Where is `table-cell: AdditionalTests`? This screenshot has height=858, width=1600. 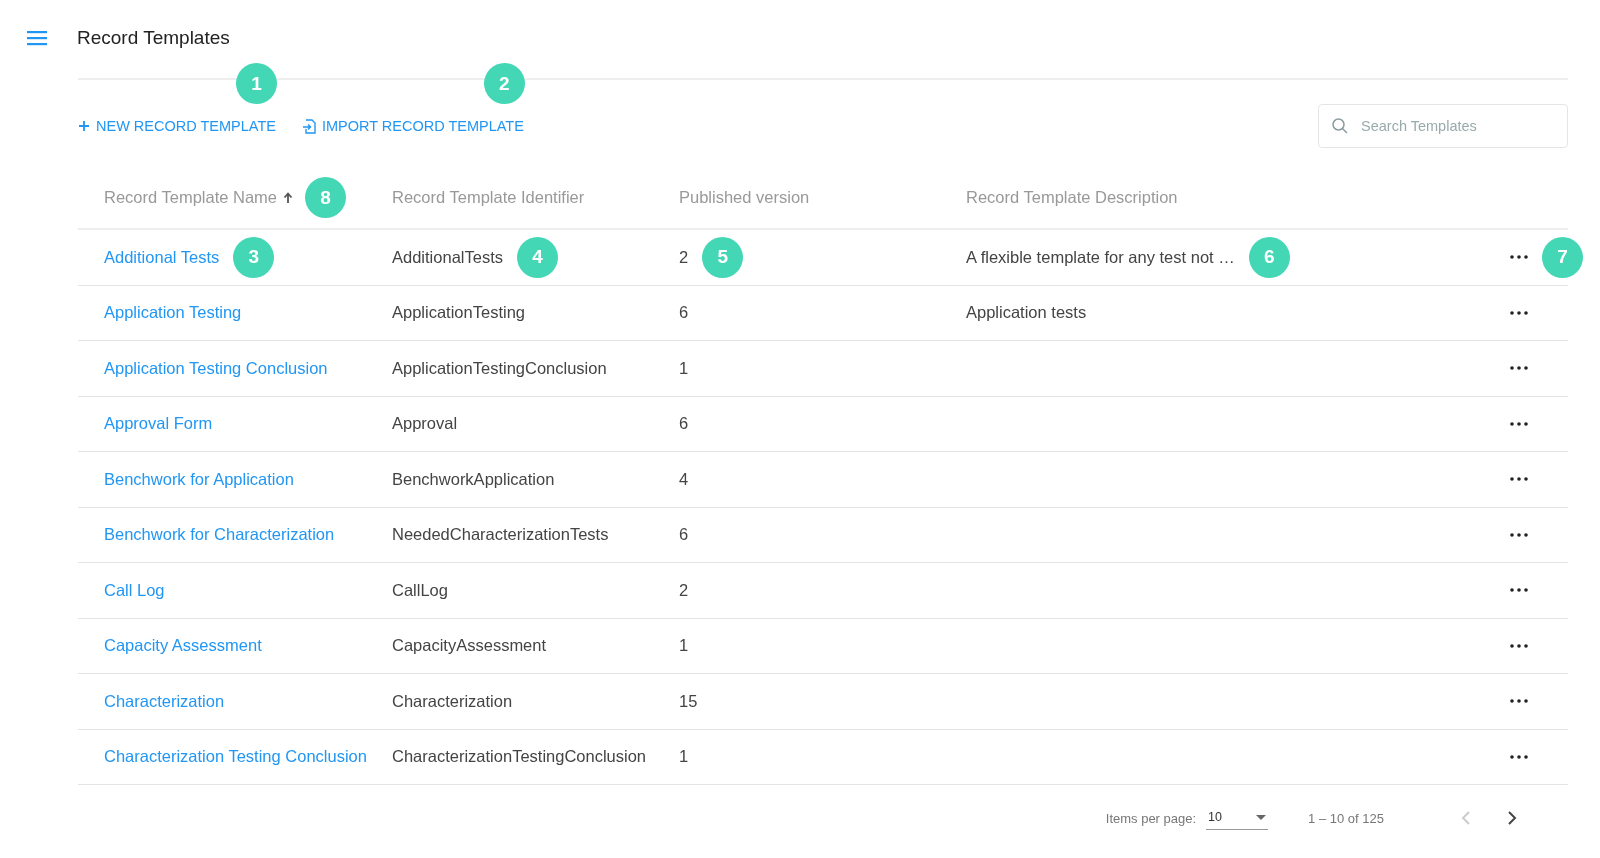
table-cell: AdditionalTests is located at coordinates (447, 257).